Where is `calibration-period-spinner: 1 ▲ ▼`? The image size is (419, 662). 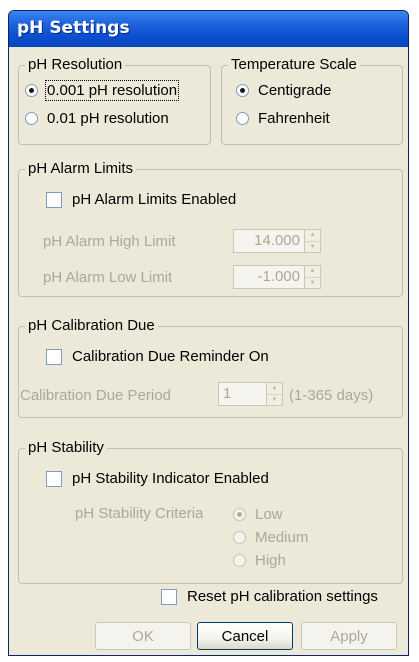 calibration-period-spinner: 1 ▲ ▼ is located at coordinates (250, 394).